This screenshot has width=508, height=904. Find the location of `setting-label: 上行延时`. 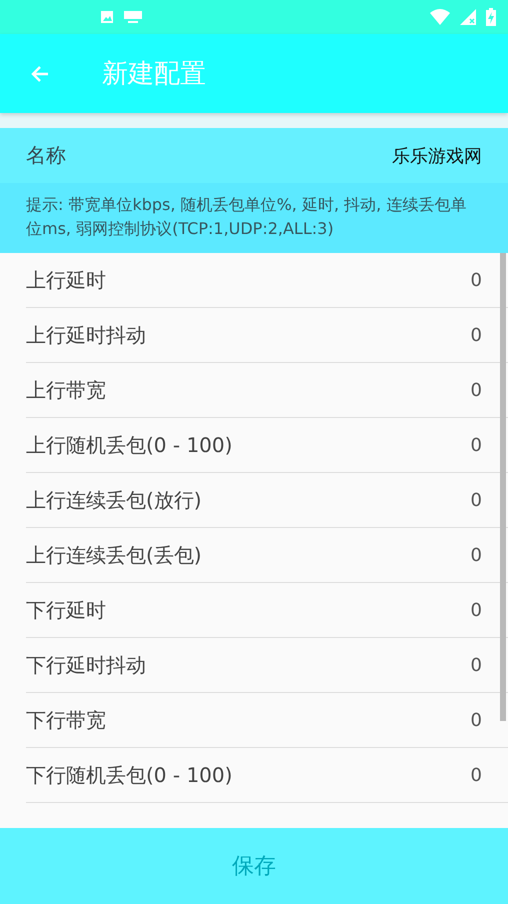

setting-label: 上行延时 is located at coordinates (66, 280).